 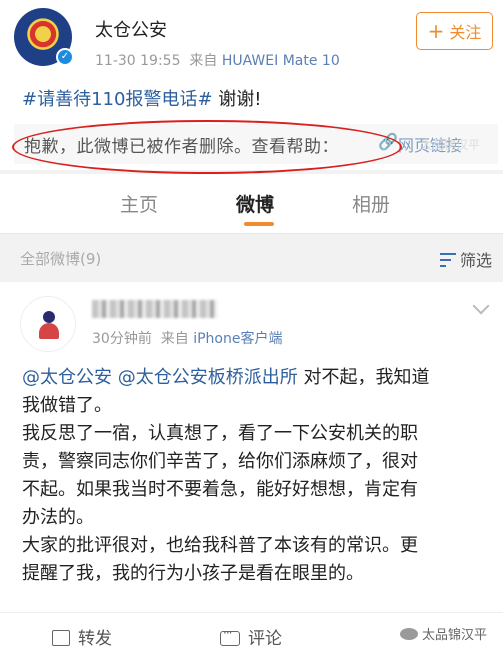 What do you see at coordinates (220, 545) in the screenshot?
I see `text-line: 大家的批评很对，也给我科普了本该有的常识。更` at bounding box center [220, 545].